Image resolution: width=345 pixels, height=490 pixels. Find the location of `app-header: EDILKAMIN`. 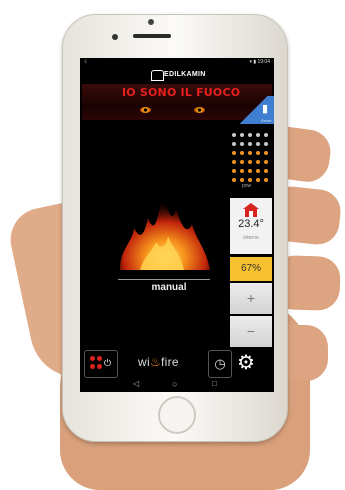

app-header: EDILKAMIN is located at coordinates (177, 75).